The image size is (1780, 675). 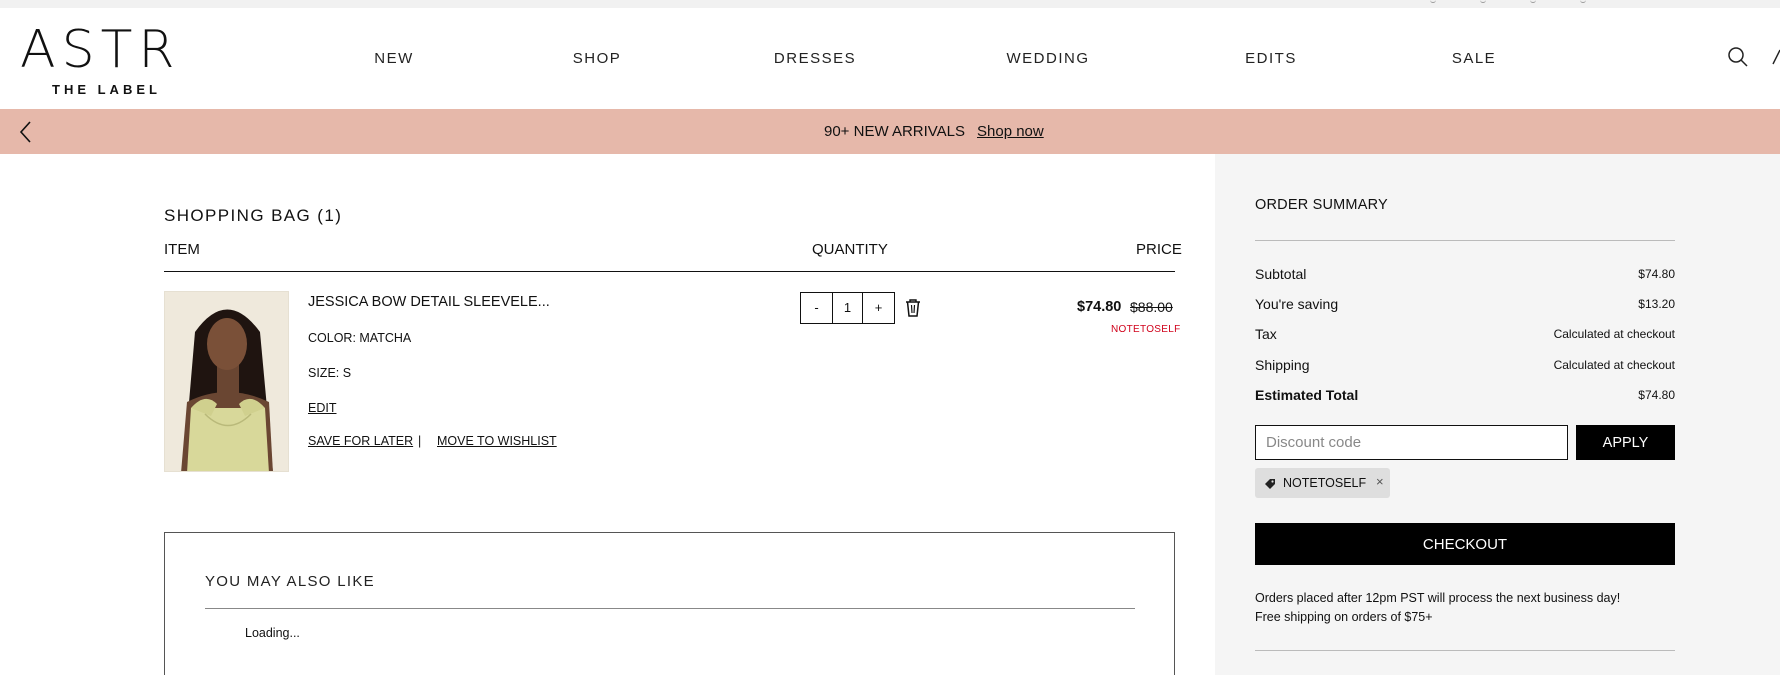 I want to click on apply-button: APPLY, so click(x=1625, y=442).